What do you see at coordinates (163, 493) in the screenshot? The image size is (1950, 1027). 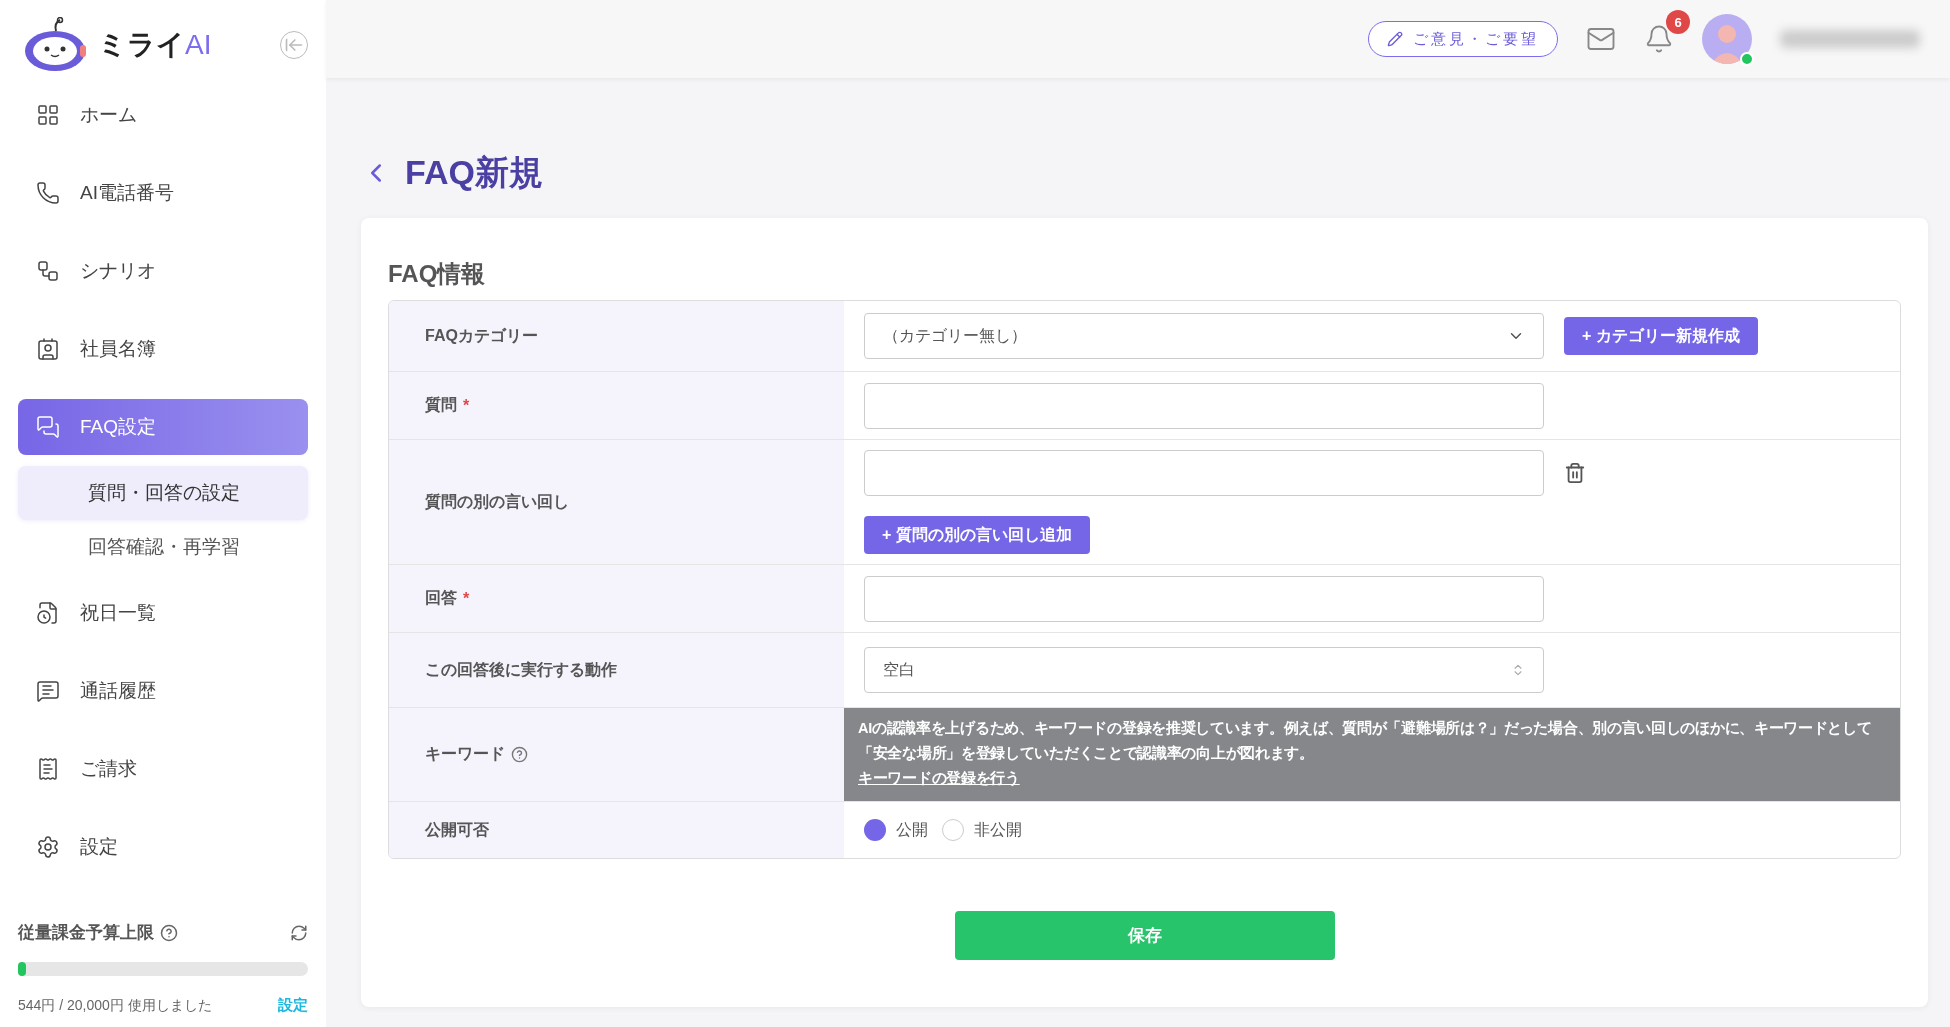 I see `sidebar-subitem: 質問・回答の設定` at bounding box center [163, 493].